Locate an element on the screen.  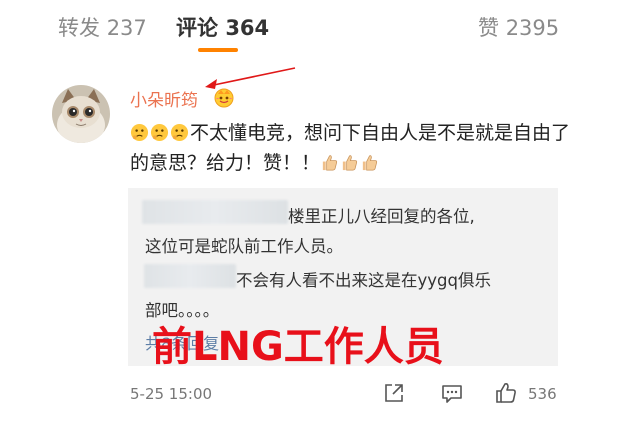
quoted-reply-line: 不会有人看不出来这是在yygq俱乐 is located at coordinates (363, 280).